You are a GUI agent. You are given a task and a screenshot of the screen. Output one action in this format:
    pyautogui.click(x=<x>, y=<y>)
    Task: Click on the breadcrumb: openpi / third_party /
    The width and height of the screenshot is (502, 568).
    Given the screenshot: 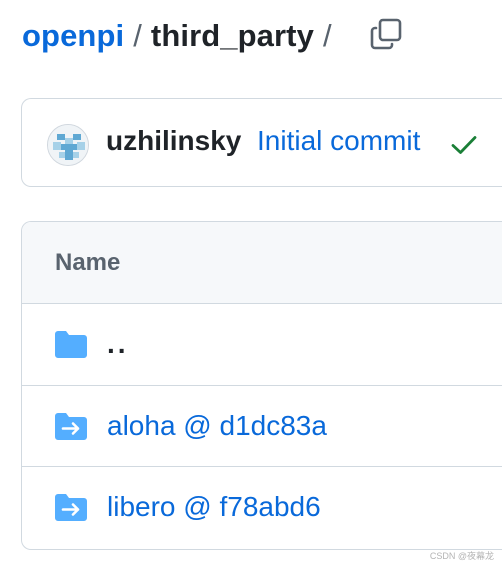 What is the action you would take?
    pyautogui.click(x=181, y=36)
    